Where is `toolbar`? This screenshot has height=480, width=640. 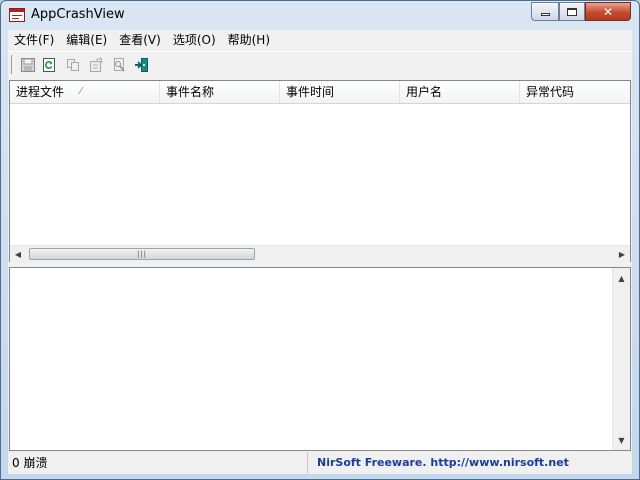 toolbar is located at coordinates (320, 64).